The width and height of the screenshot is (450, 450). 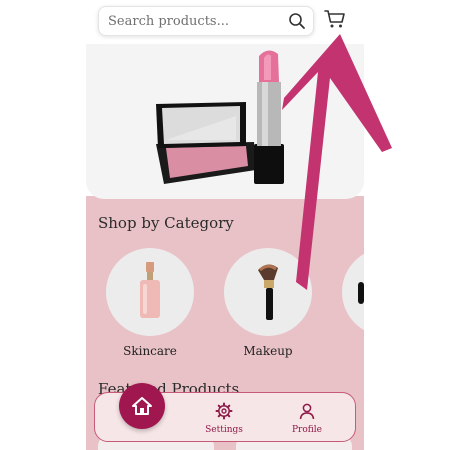 What do you see at coordinates (224, 411) in the screenshot?
I see `gear-icon` at bounding box center [224, 411].